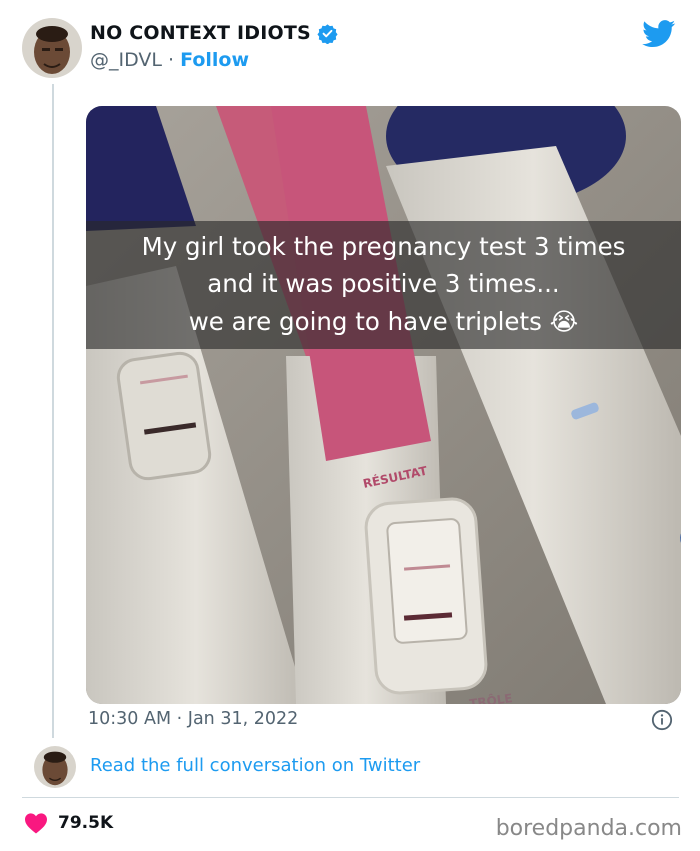 The height and width of the screenshot is (851, 700). What do you see at coordinates (350, 797) in the screenshot?
I see `divider` at bounding box center [350, 797].